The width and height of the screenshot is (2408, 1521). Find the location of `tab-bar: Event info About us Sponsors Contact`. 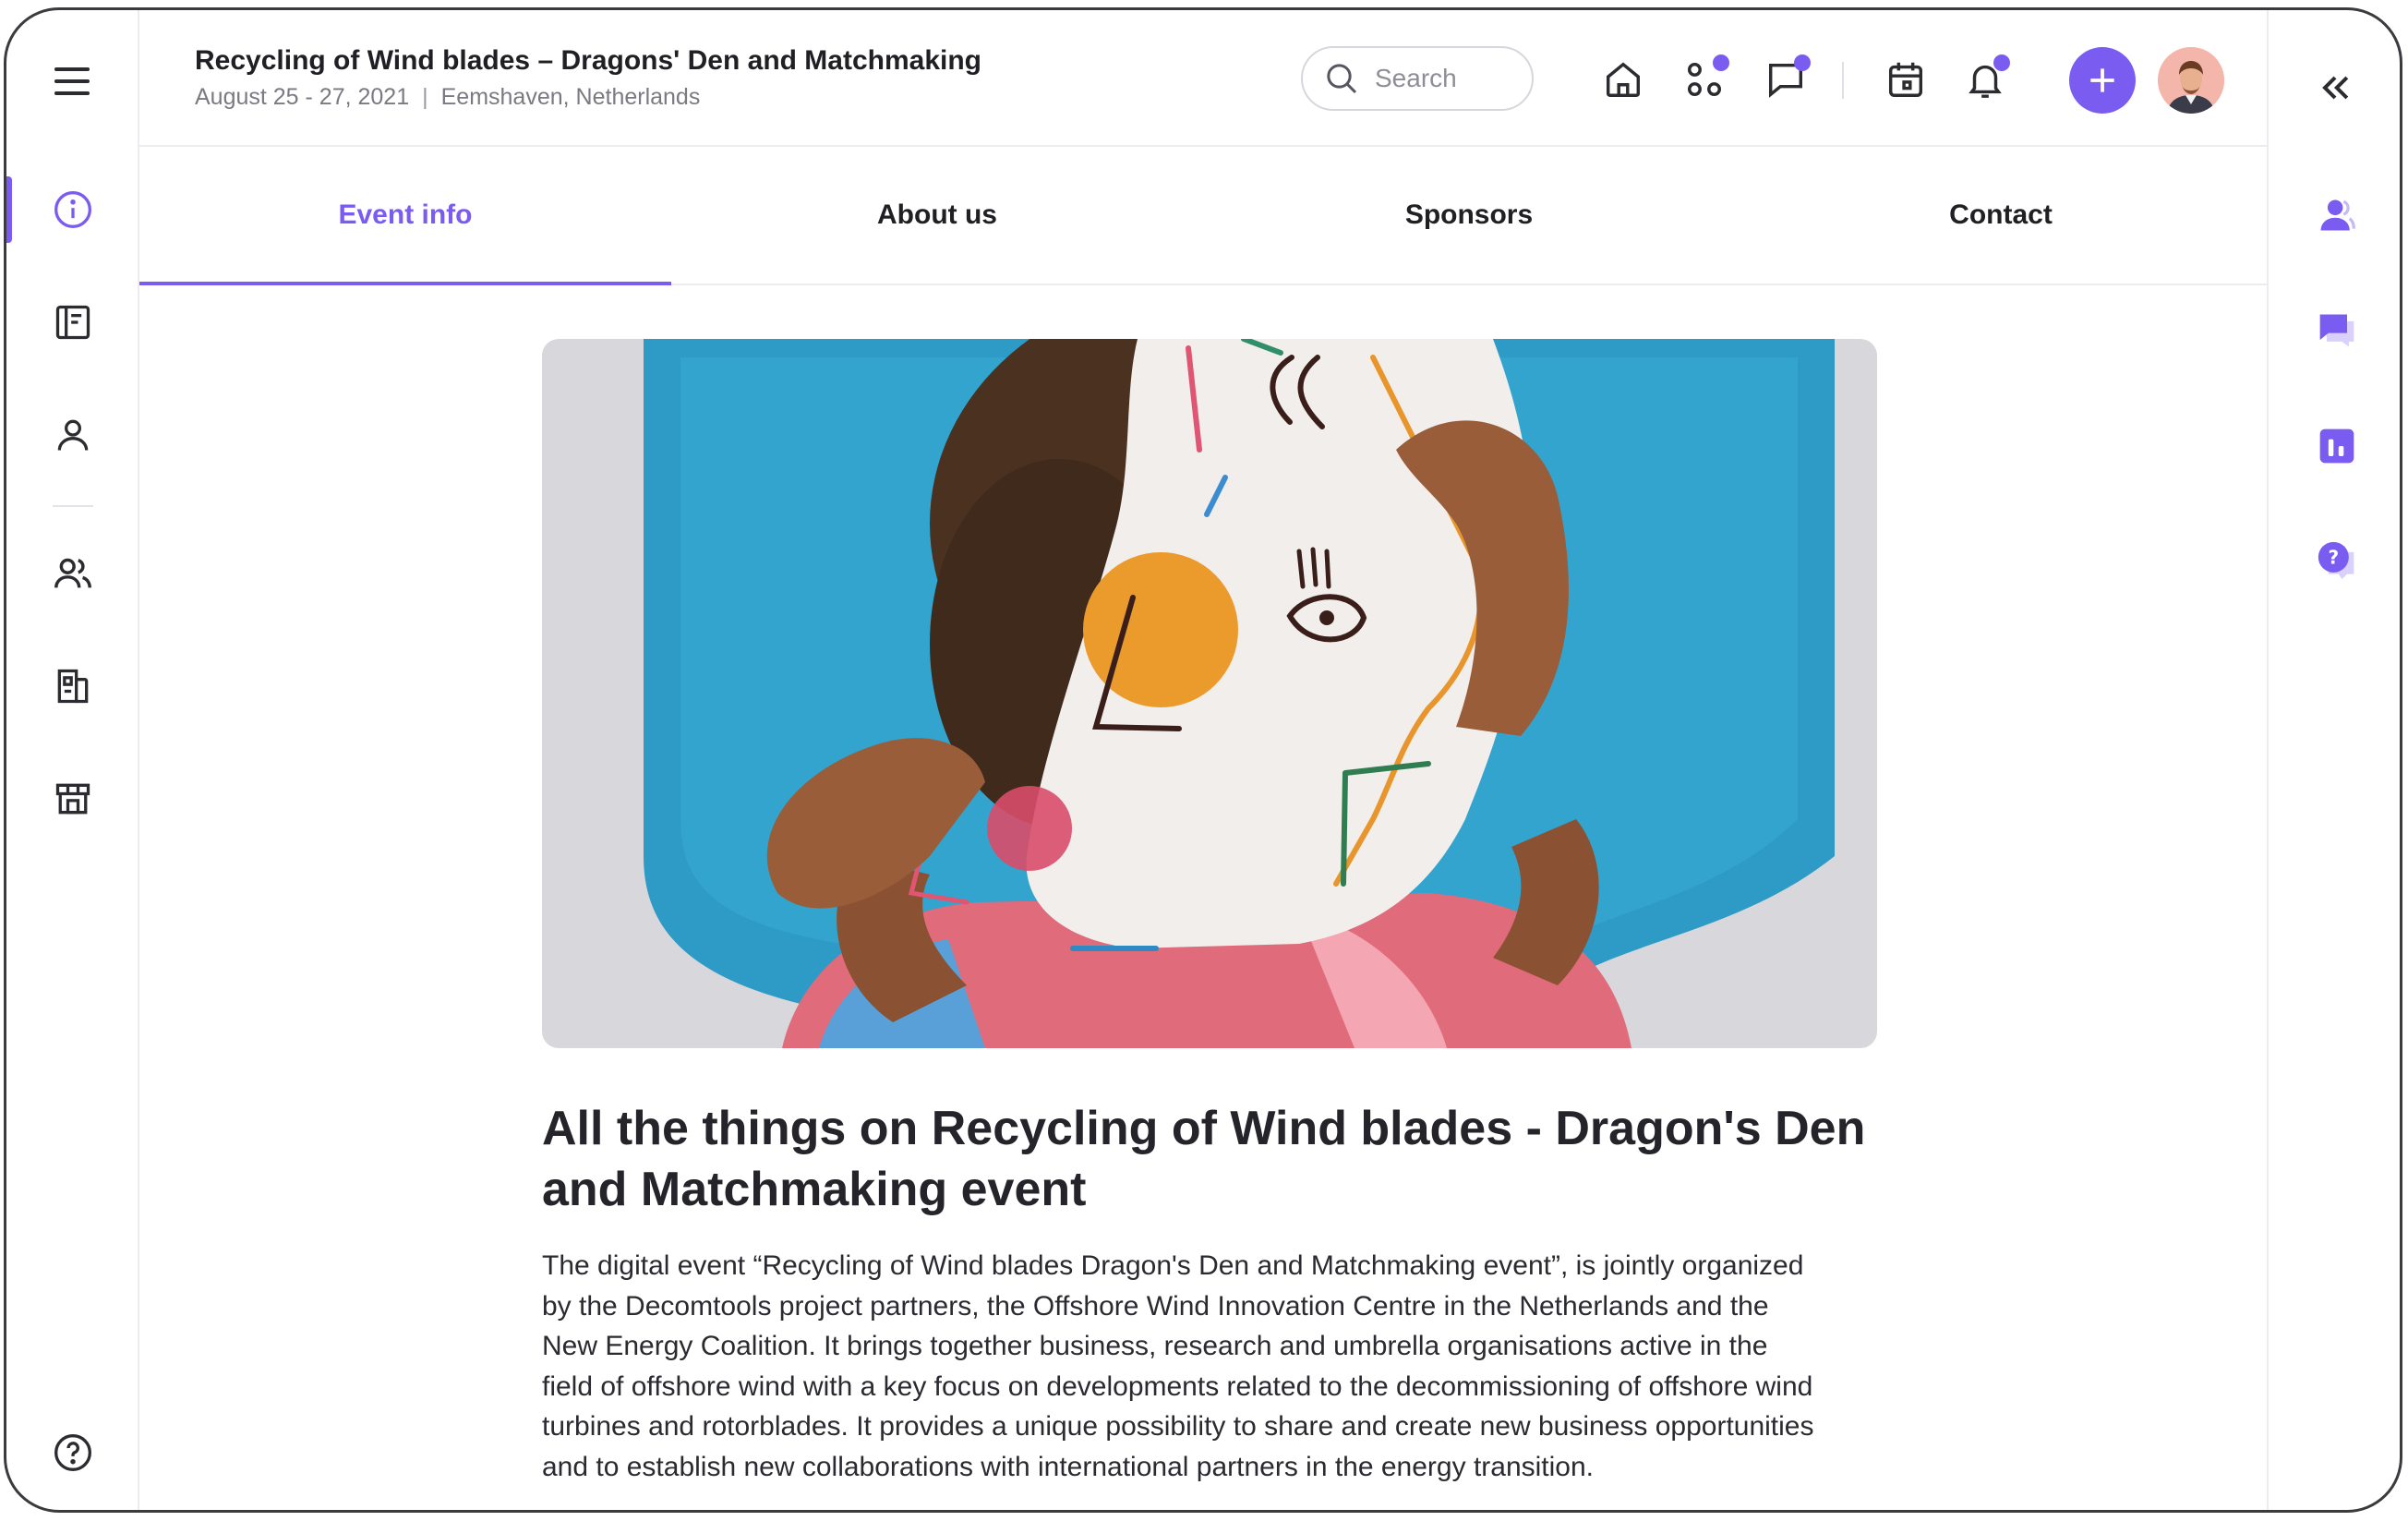

tab-bar: Event info About us Sponsors Contact is located at coordinates (1203, 216).